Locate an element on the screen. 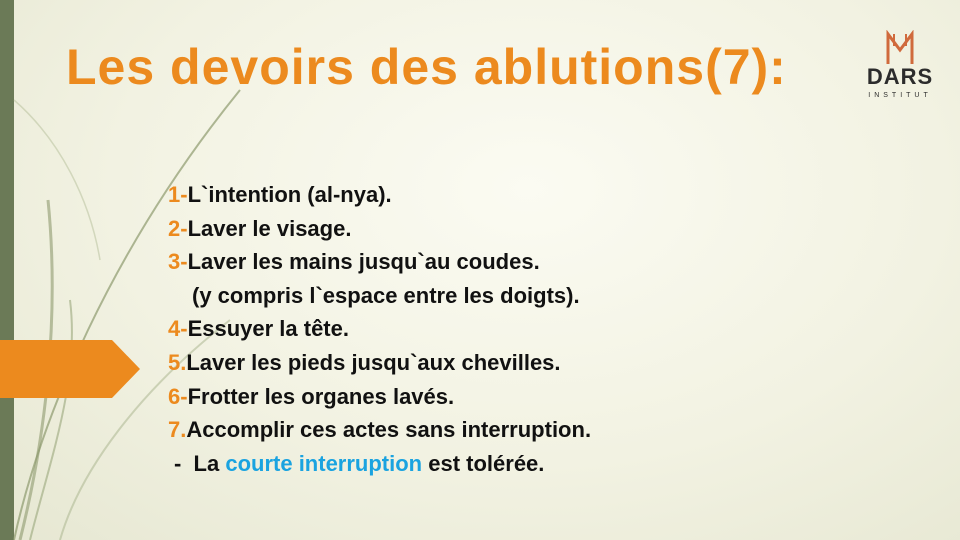 Image resolution: width=960 pixels, height=540 pixels. item-text: Laver les pieds jusqu`aux chevilles. is located at coordinates (373, 362).